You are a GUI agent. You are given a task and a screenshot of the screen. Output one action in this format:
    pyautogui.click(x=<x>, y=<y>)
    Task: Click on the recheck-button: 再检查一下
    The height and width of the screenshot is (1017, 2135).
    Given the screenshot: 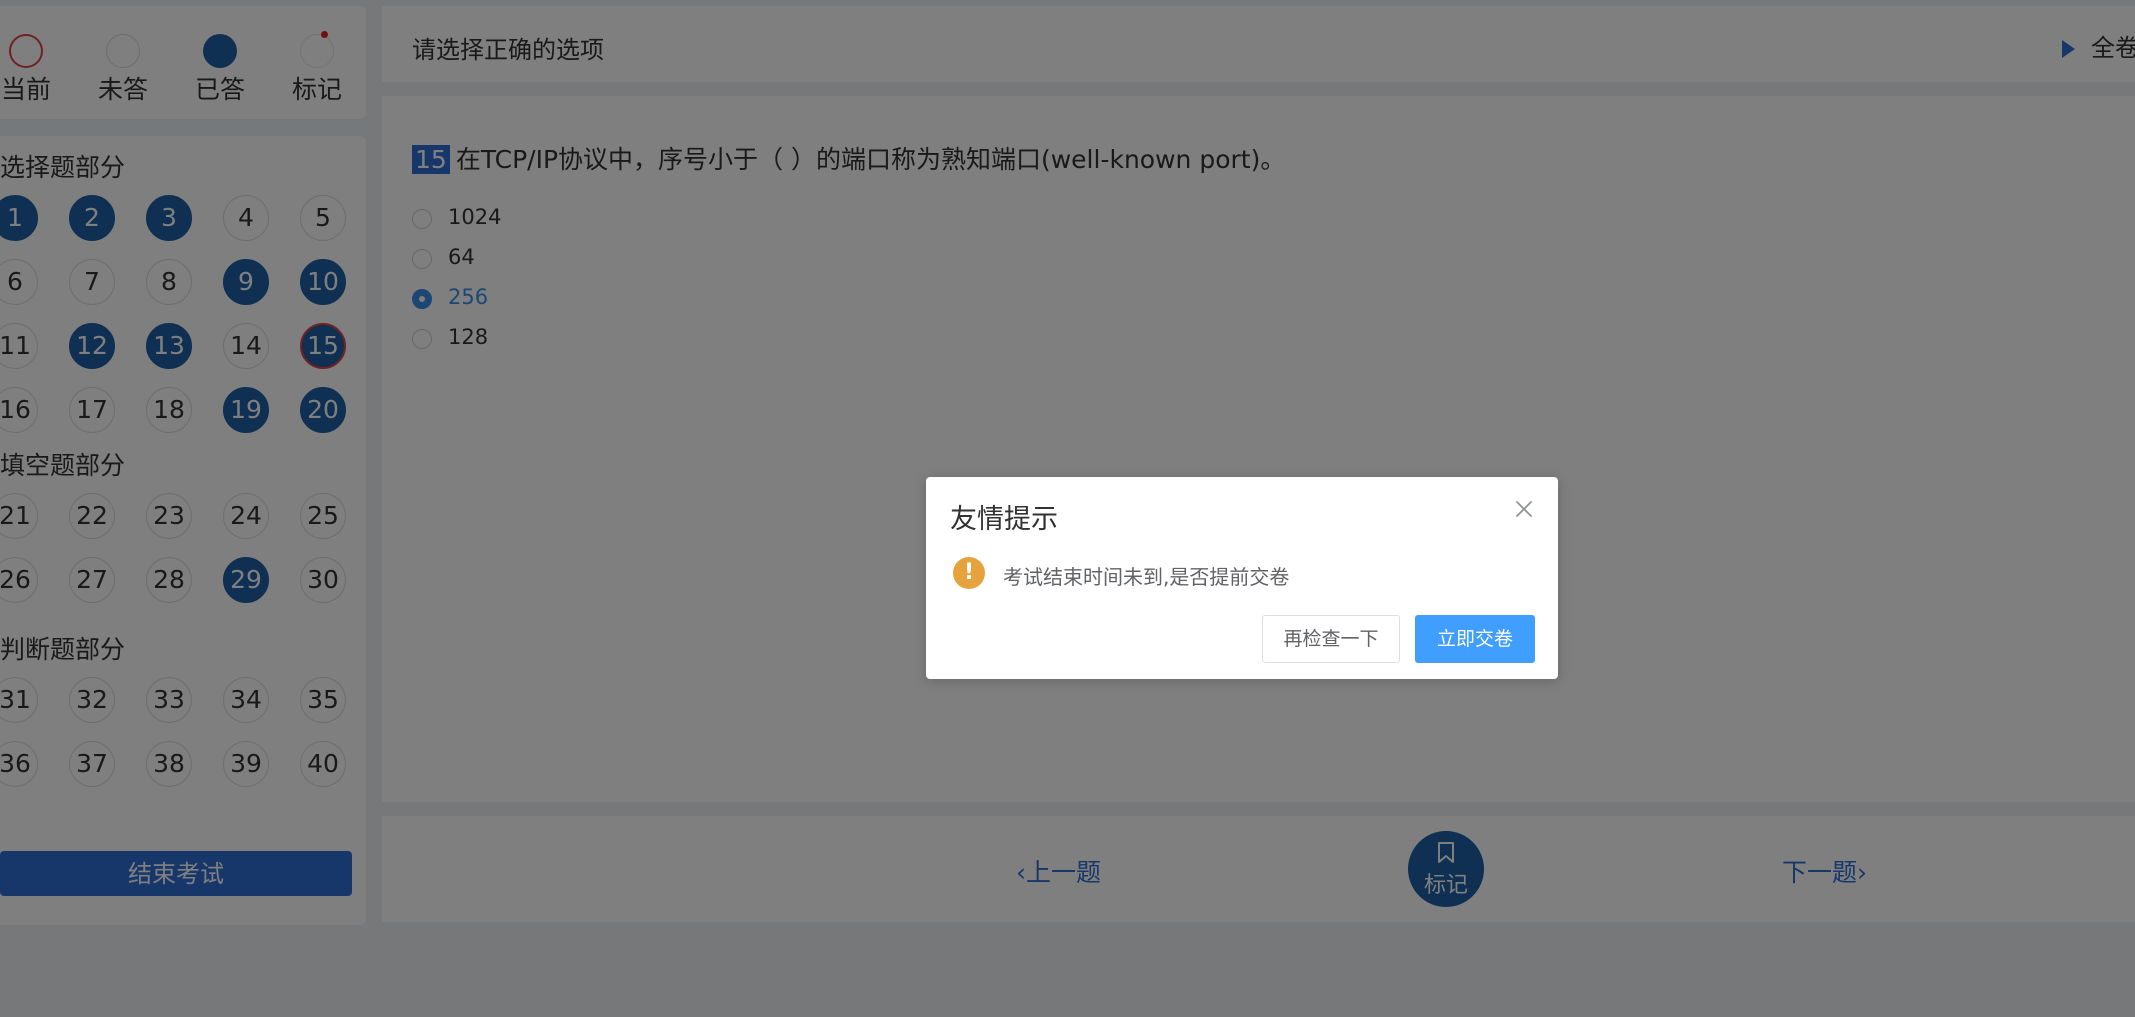 What is the action you would take?
    pyautogui.click(x=1331, y=639)
    